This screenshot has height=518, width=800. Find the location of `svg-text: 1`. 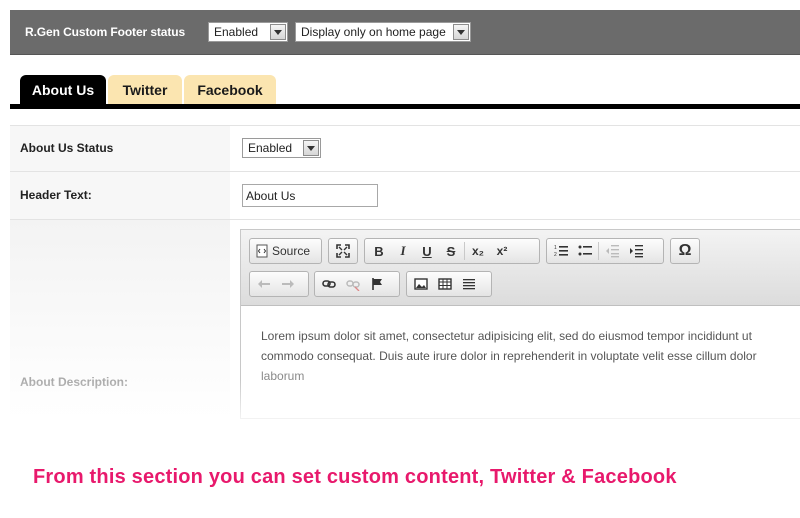

svg-text: 1 is located at coordinates (555, 248).